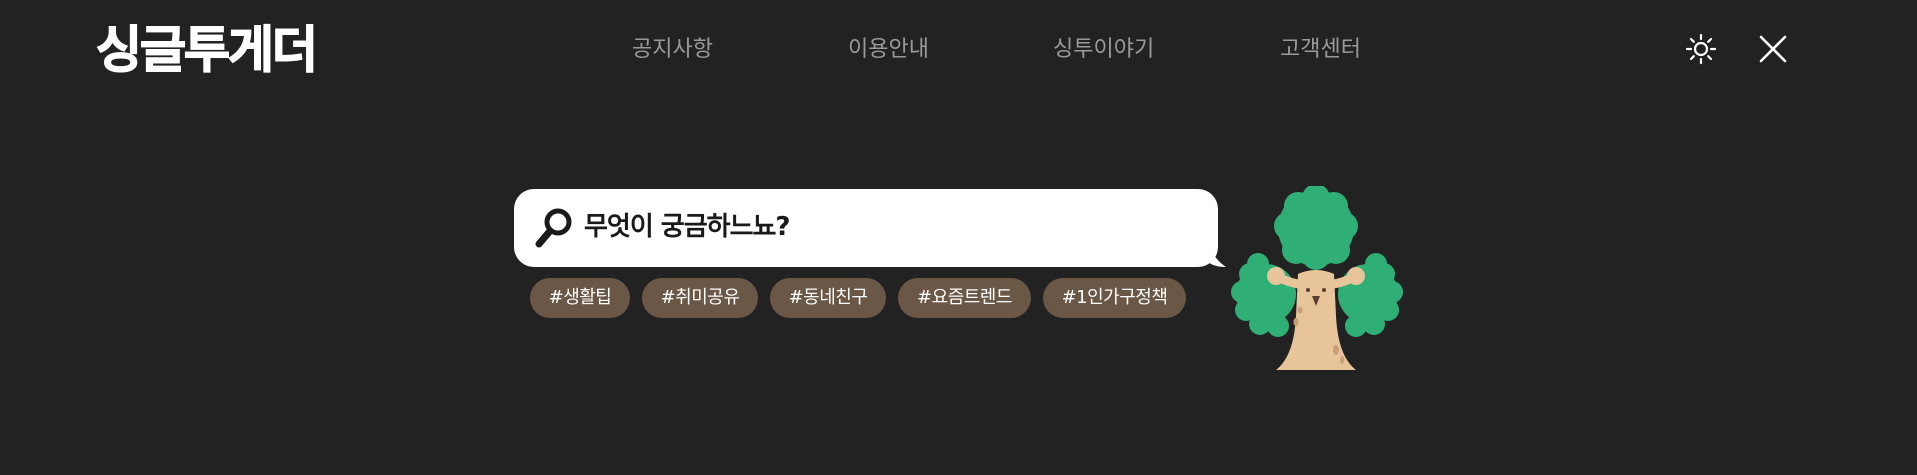 This screenshot has height=475, width=1917. Describe the element at coordinates (553, 228) in the screenshot. I see `magnifier-icon` at that location.